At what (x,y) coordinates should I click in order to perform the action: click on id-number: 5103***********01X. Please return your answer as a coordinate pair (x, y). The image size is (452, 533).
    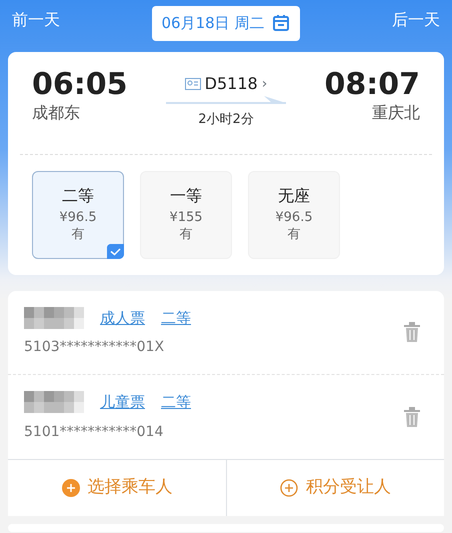
    Looking at the image, I should click on (95, 347).